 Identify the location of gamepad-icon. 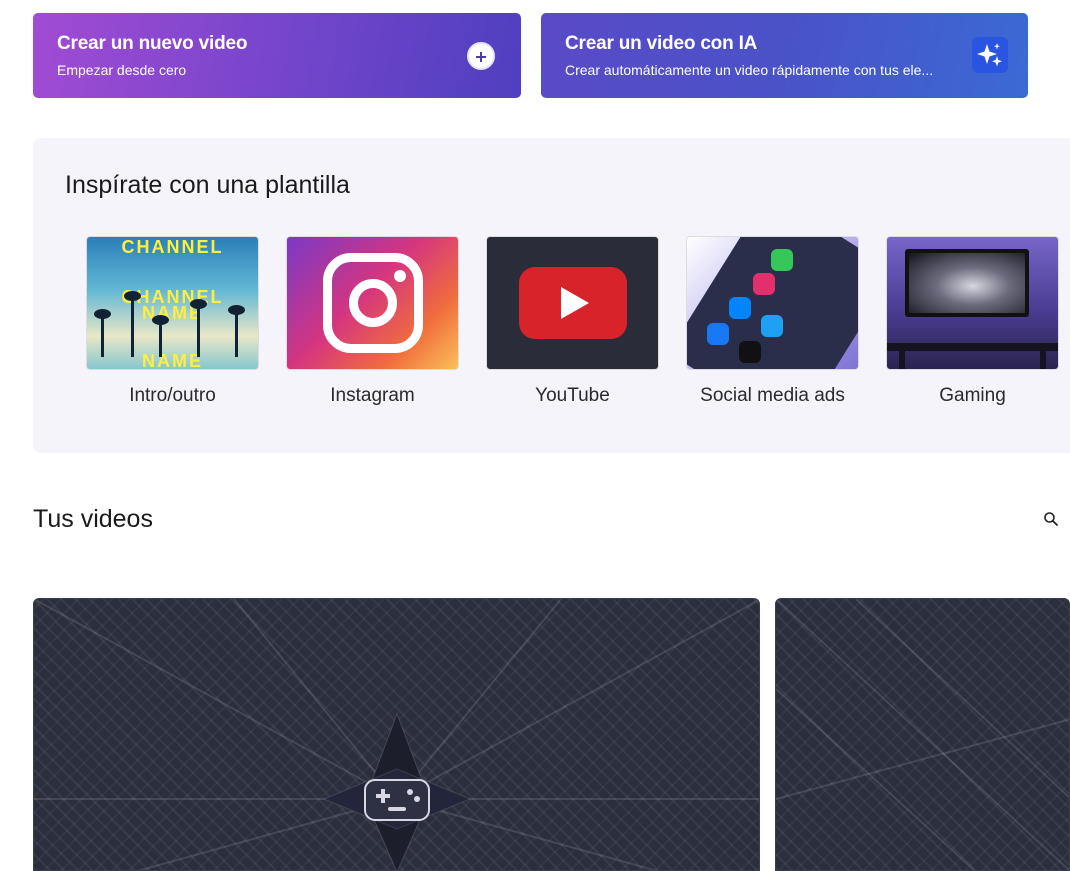
(397, 800).